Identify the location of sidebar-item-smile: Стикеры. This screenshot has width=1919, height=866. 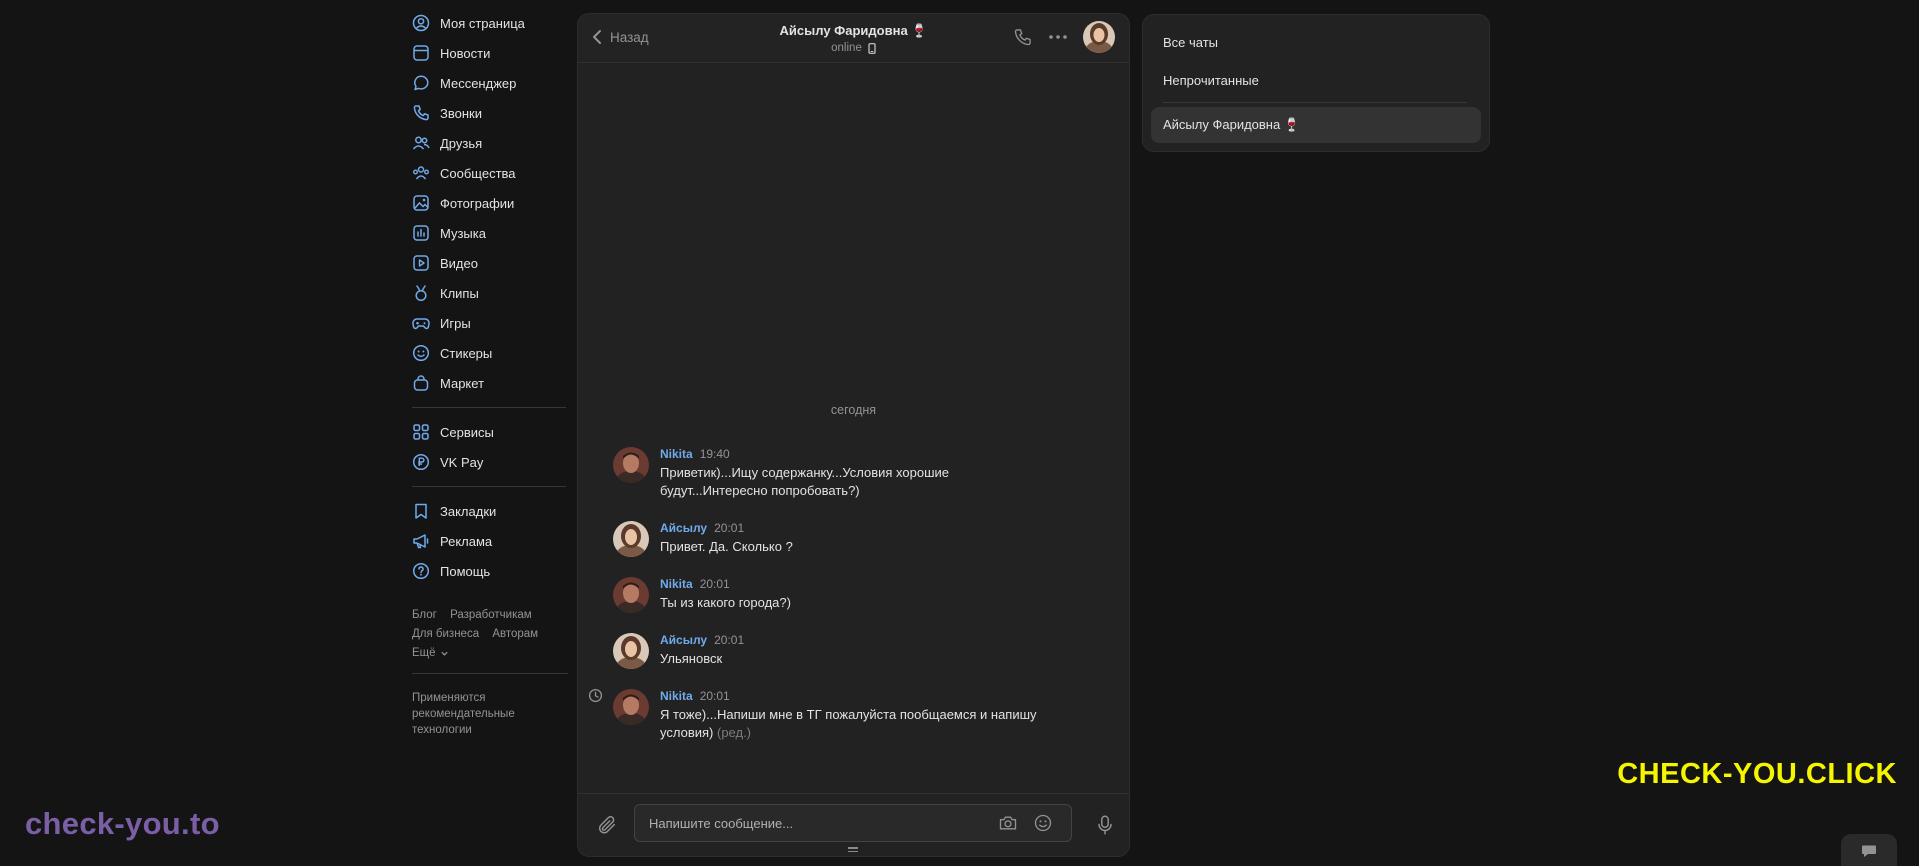
(489, 353).